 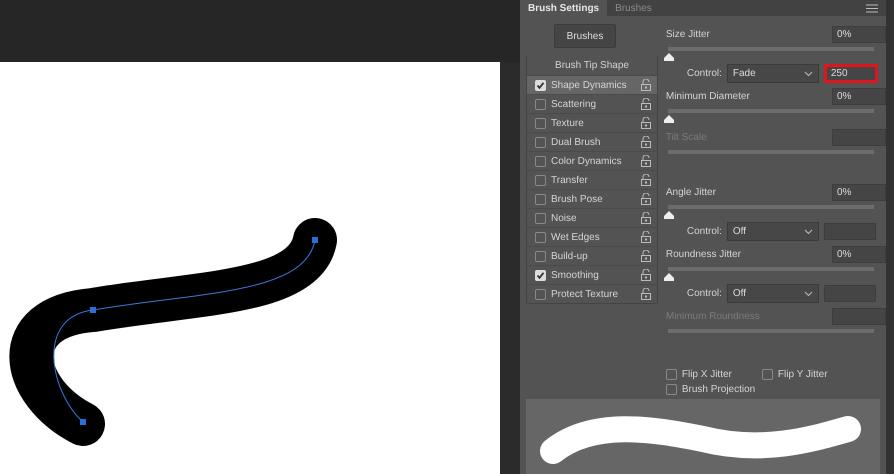 What do you see at coordinates (691, 192) in the screenshot?
I see `setting-label: Angle Jitter` at bounding box center [691, 192].